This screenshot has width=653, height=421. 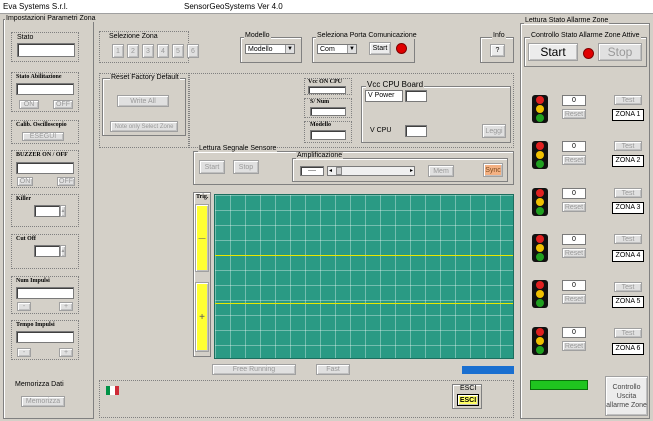 What do you see at coordinates (628, 146) in the screenshot?
I see `zone-2-test-button: Test` at bounding box center [628, 146].